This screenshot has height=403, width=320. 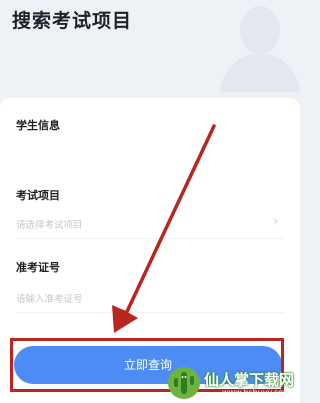 I want to click on watermark-url: www.hshuyy.com, so click(x=256, y=392).